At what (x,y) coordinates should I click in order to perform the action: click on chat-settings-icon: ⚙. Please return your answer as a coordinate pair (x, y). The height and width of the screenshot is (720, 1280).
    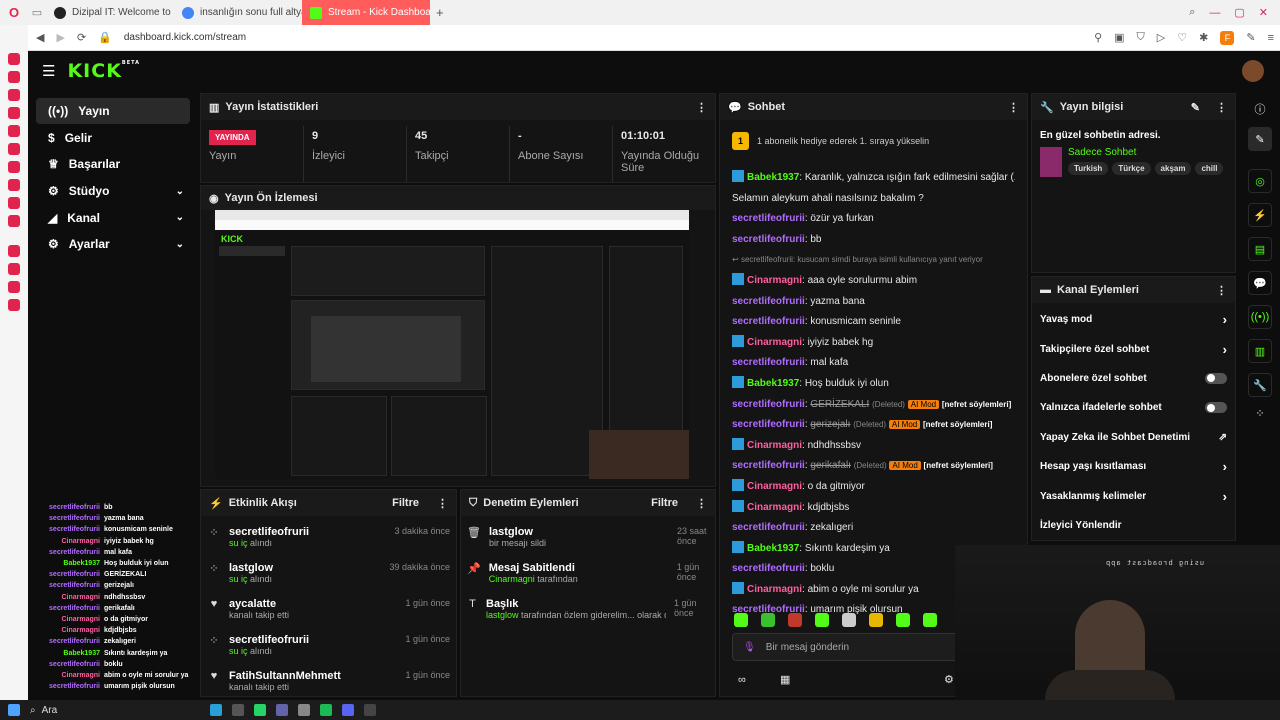
    Looking at the image, I should click on (949, 679).